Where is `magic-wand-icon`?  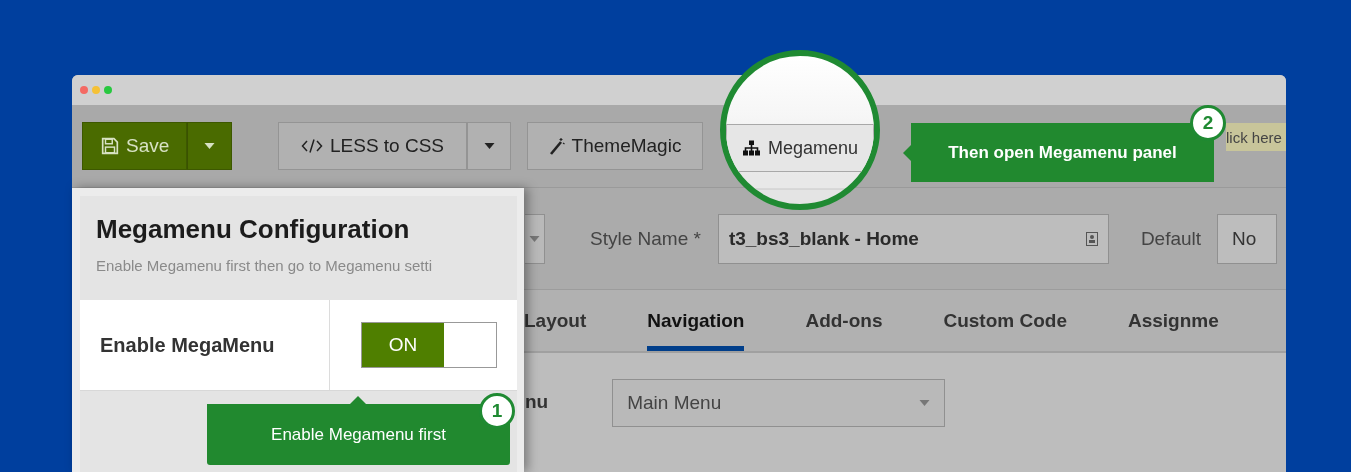 magic-wand-icon is located at coordinates (556, 146).